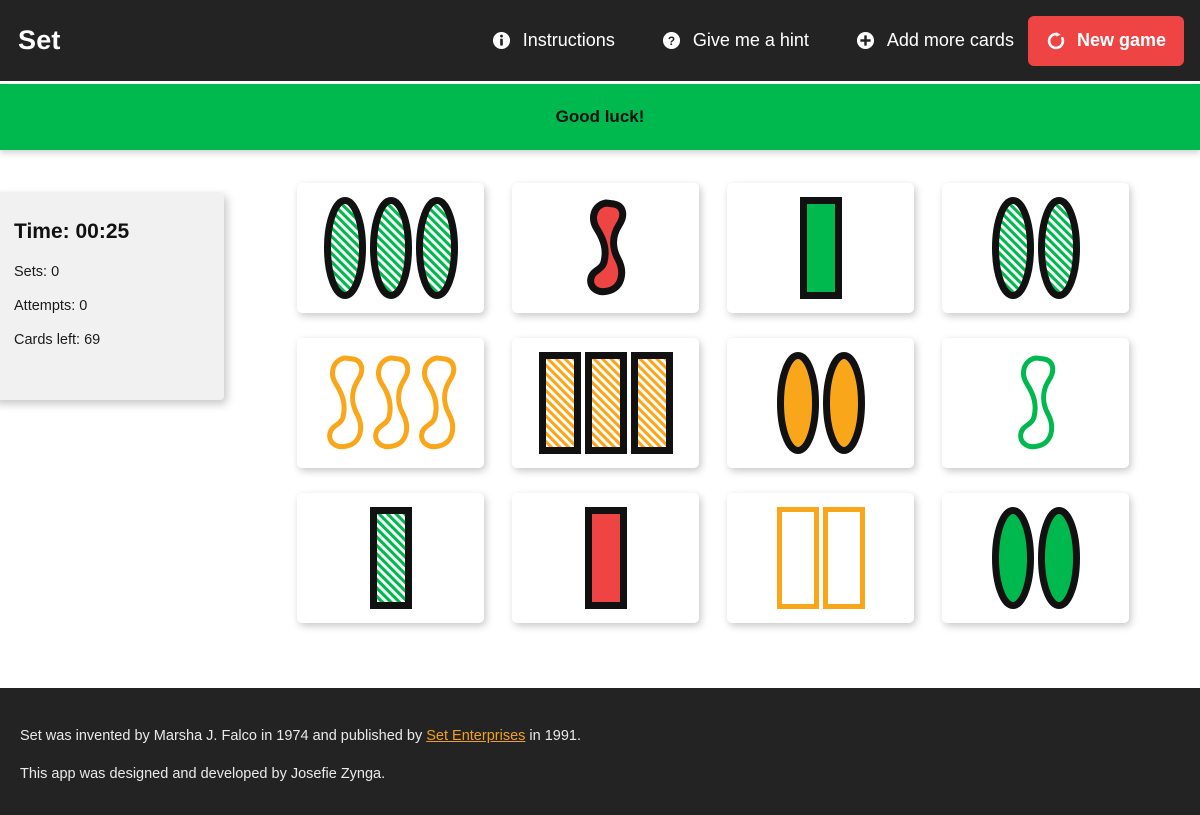  I want to click on nav-item-instructions: Instructions, so click(553, 40).